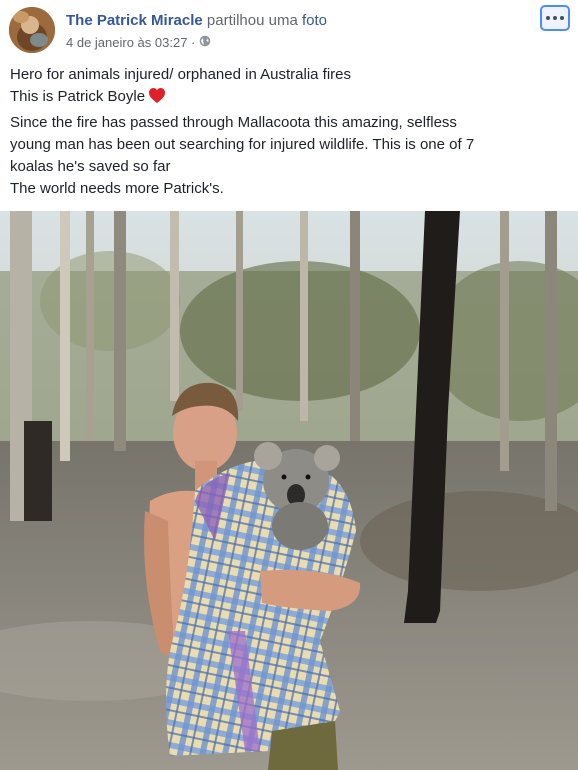  What do you see at coordinates (290, 98) in the screenshot?
I see `message-line-with-heart: This is Patrick Boyle` at bounding box center [290, 98].